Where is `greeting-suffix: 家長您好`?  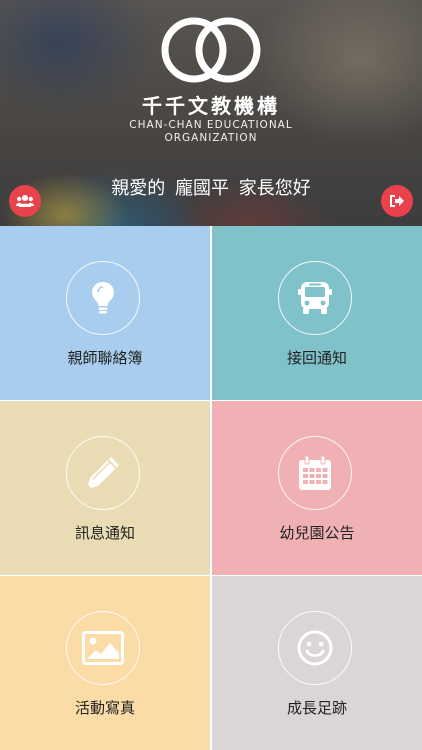 greeting-suffix: 家長您好 is located at coordinates (274, 188).